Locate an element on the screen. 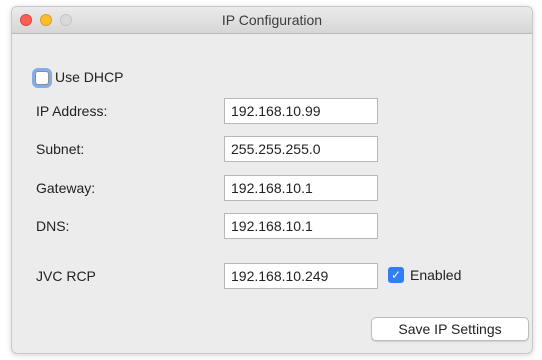 The image size is (542, 360). dns-field is located at coordinates (301, 226).